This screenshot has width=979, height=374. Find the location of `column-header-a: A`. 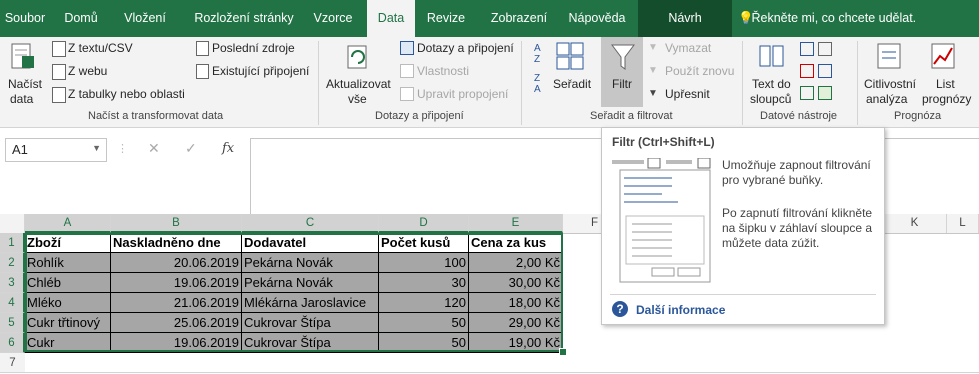

column-header-a: A is located at coordinates (68, 223).